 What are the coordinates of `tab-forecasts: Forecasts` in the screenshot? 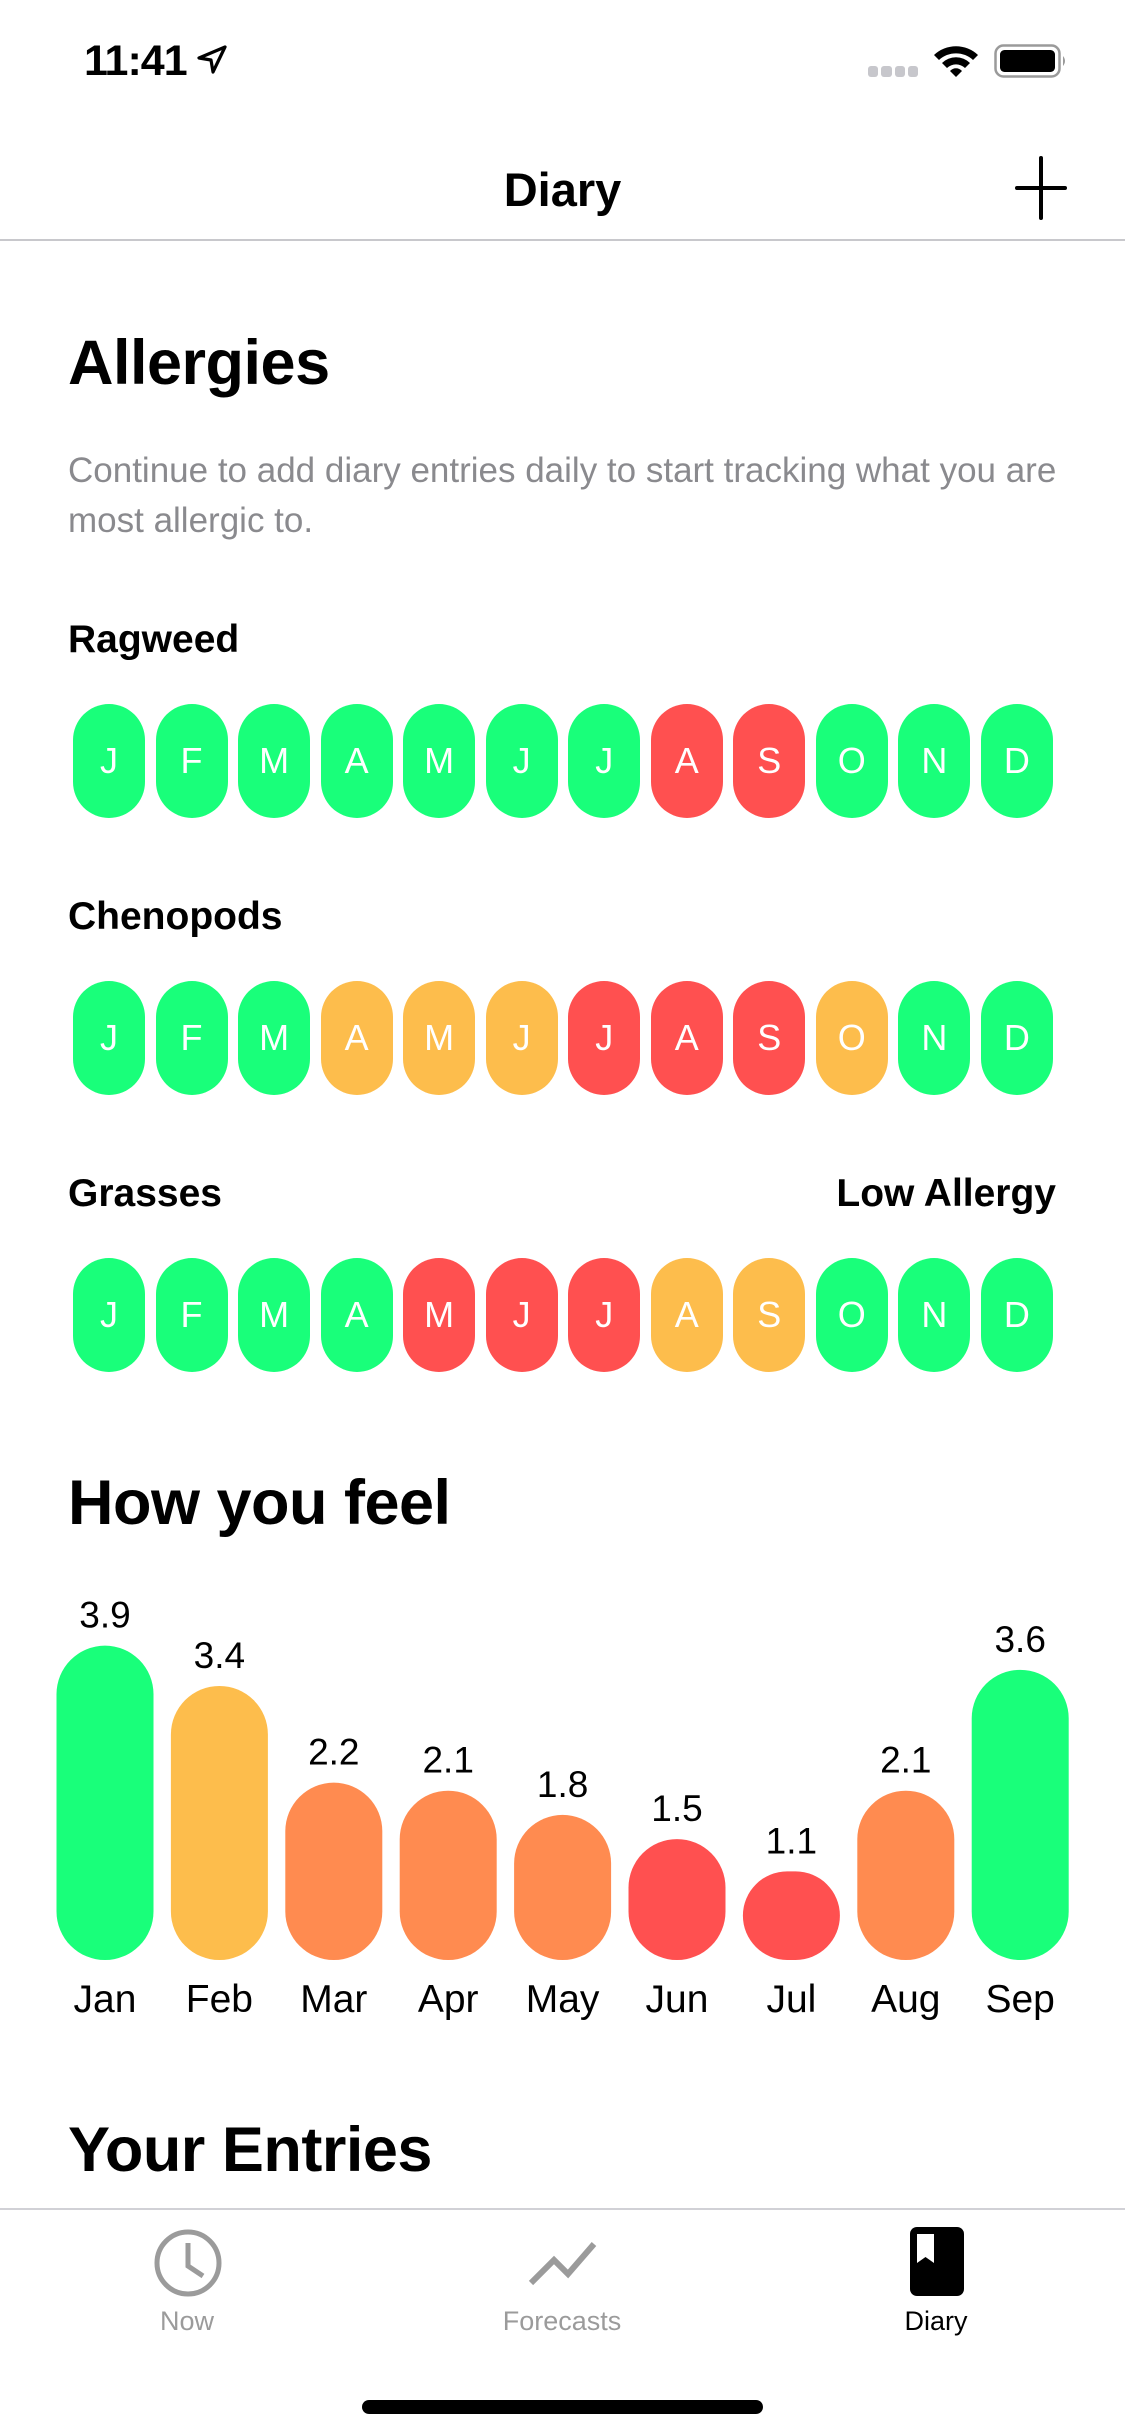 It's located at (562, 2282).